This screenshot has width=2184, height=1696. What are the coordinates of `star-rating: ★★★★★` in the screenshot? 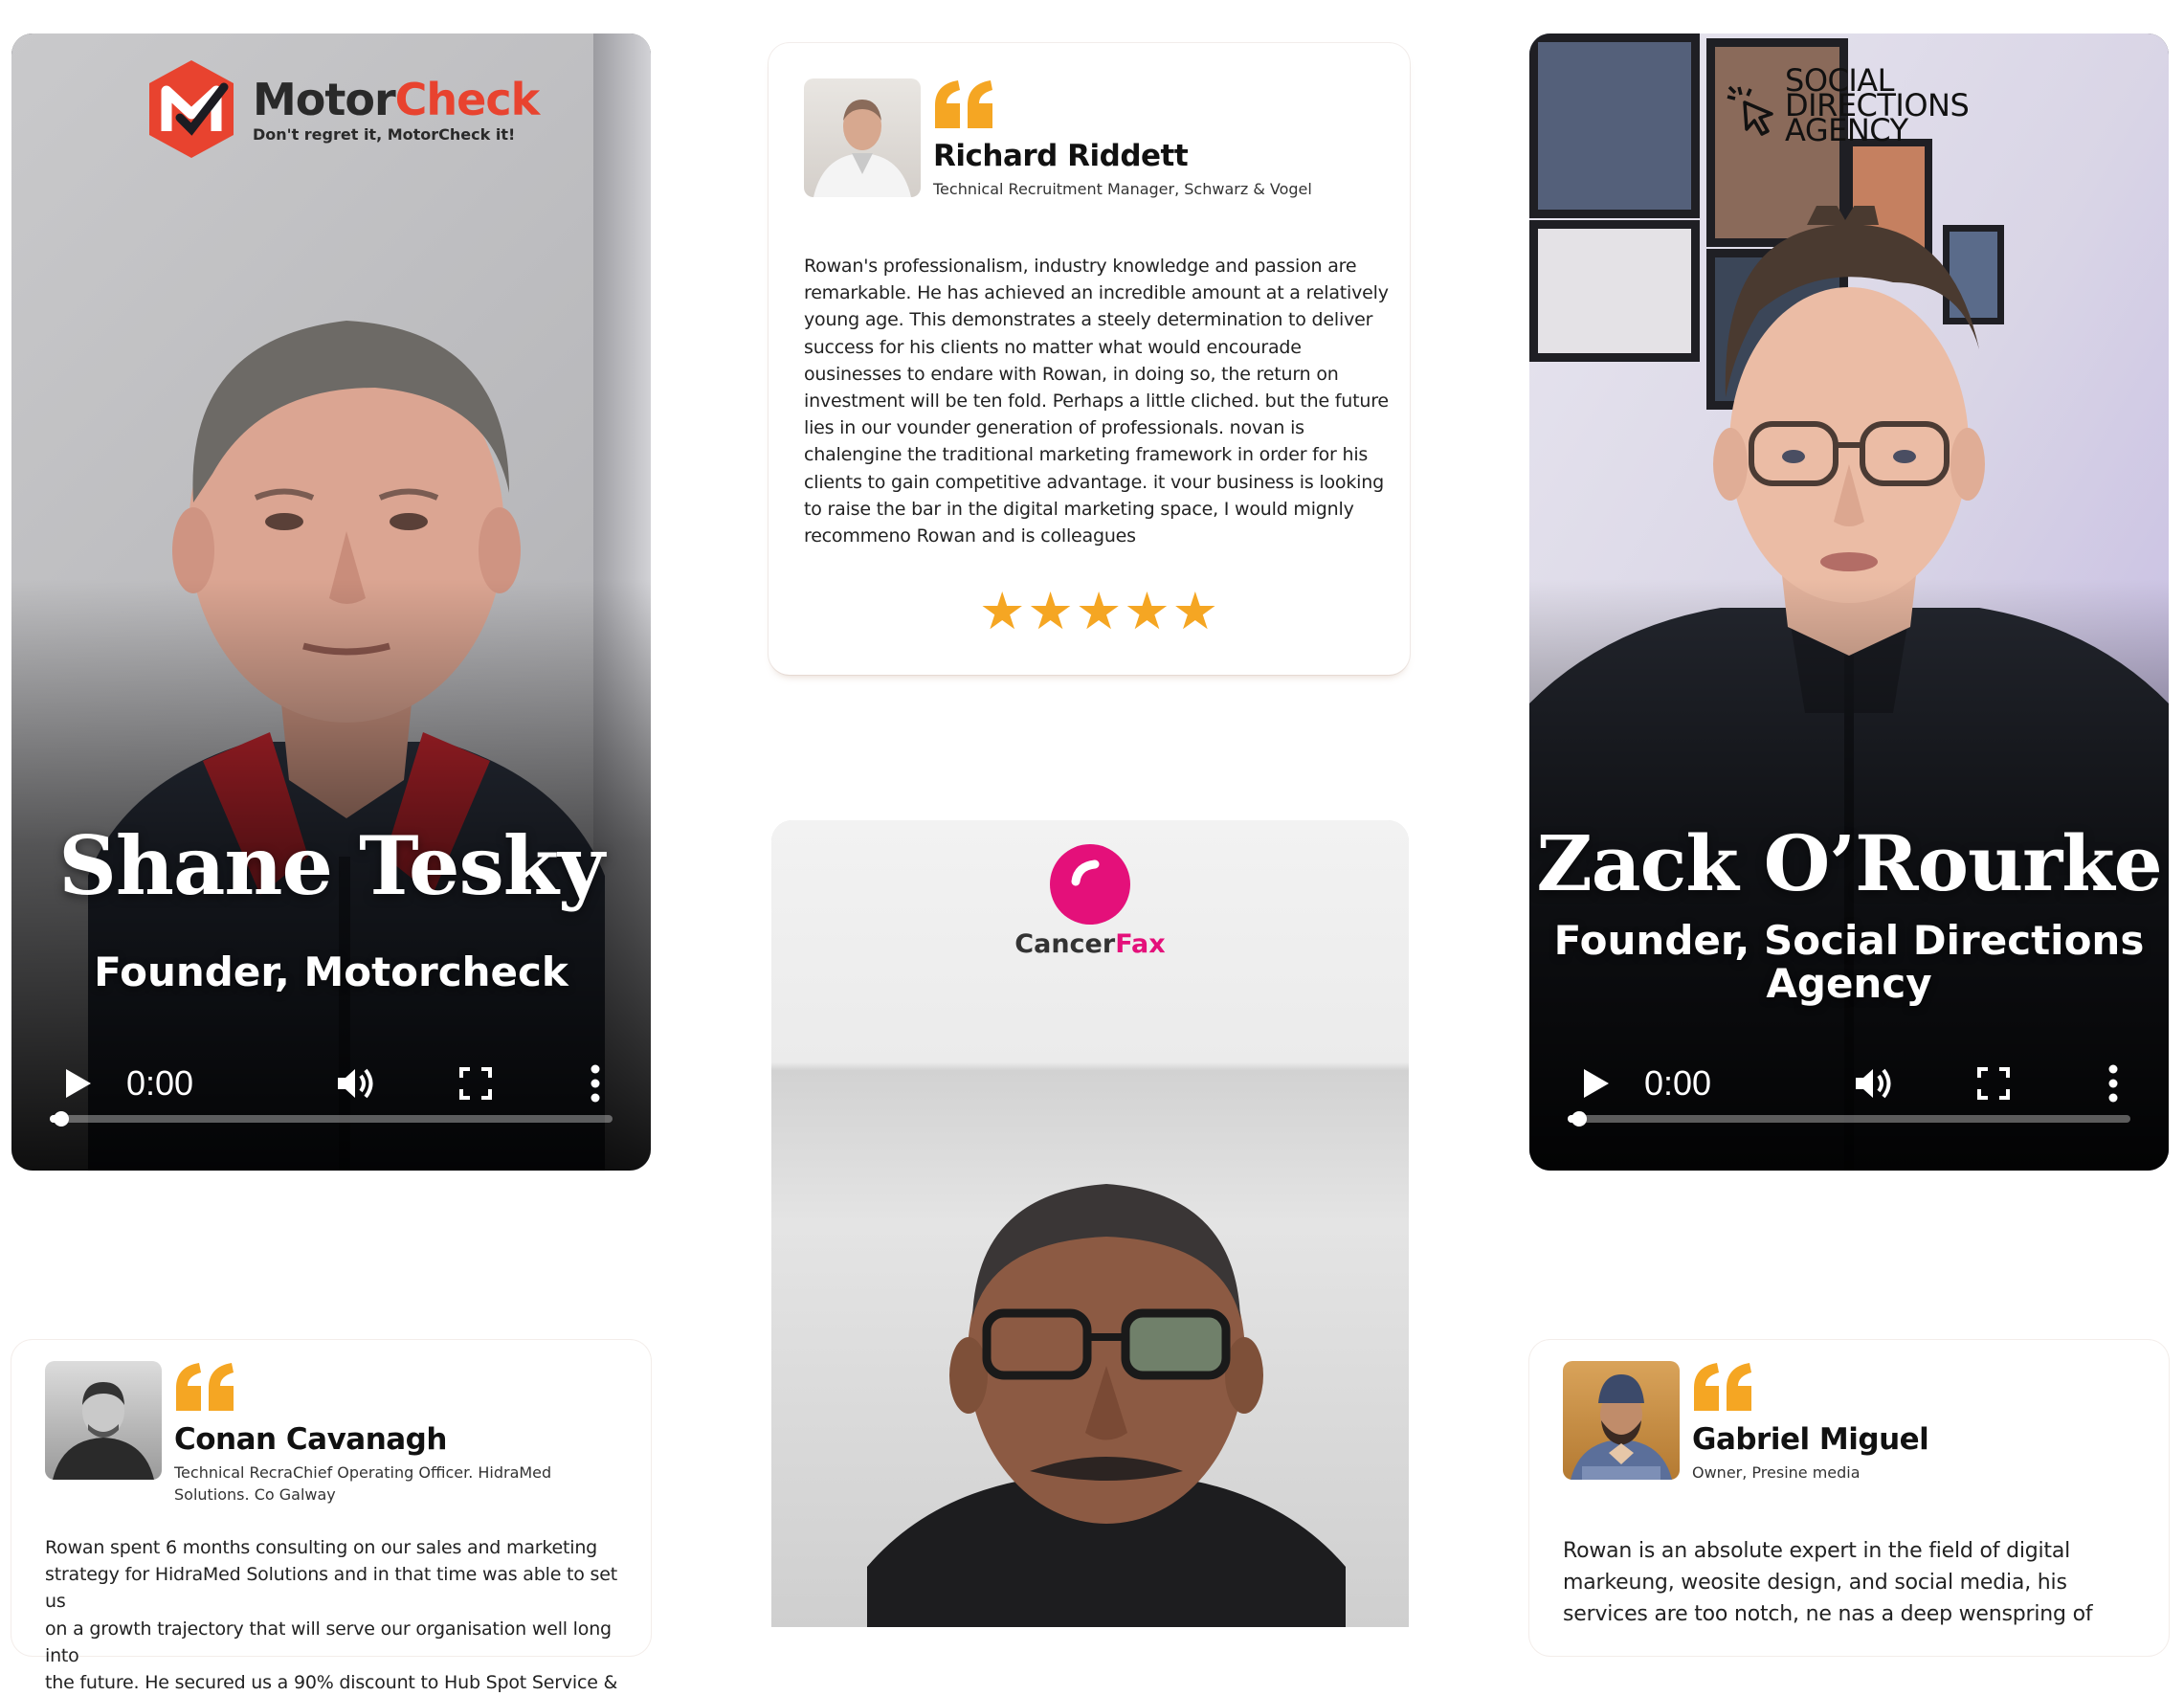 It's located at (1100, 611).